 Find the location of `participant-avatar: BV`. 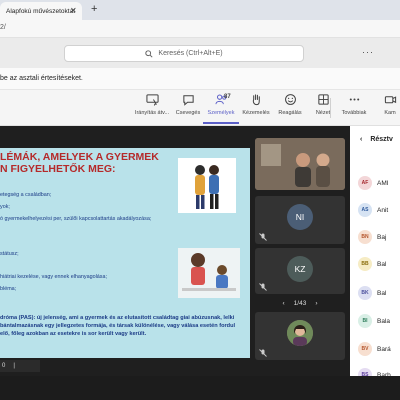

participant-avatar: BV is located at coordinates (365, 349).